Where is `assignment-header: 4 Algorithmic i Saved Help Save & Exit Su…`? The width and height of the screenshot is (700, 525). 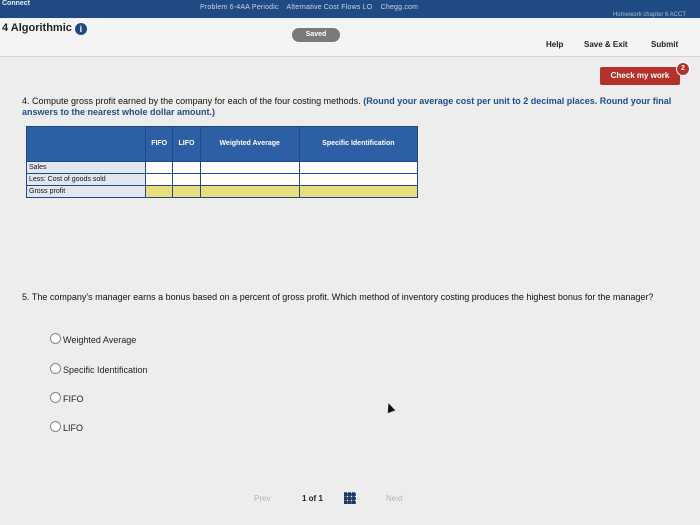 assignment-header: 4 Algorithmic i Saved Help Save & Exit Su… is located at coordinates (350, 37).